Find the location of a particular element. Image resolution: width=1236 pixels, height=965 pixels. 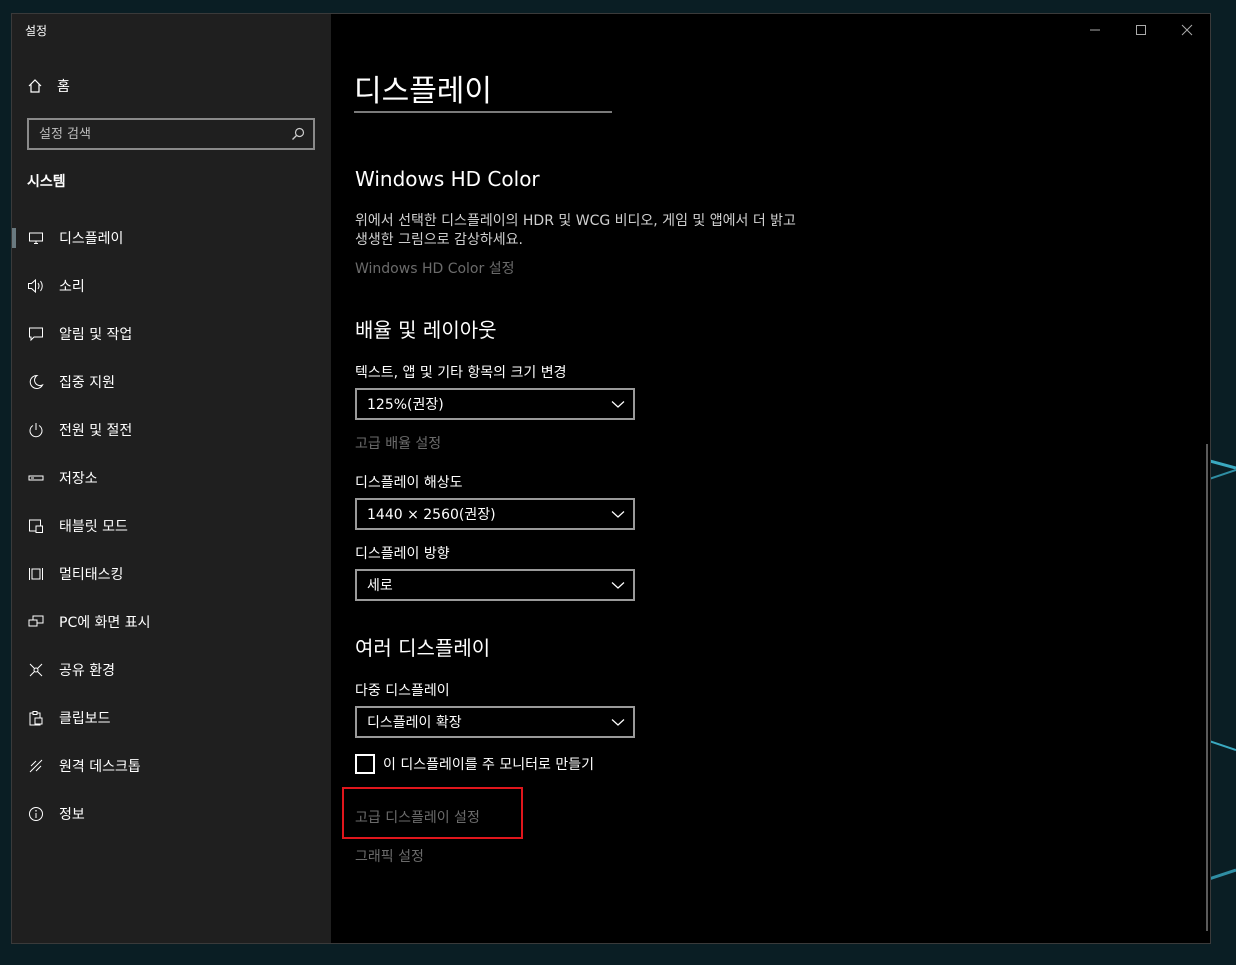

main-display-checkbox-row: 이 디스플레이를 주 모니터로 만들기 is located at coordinates (474, 764).